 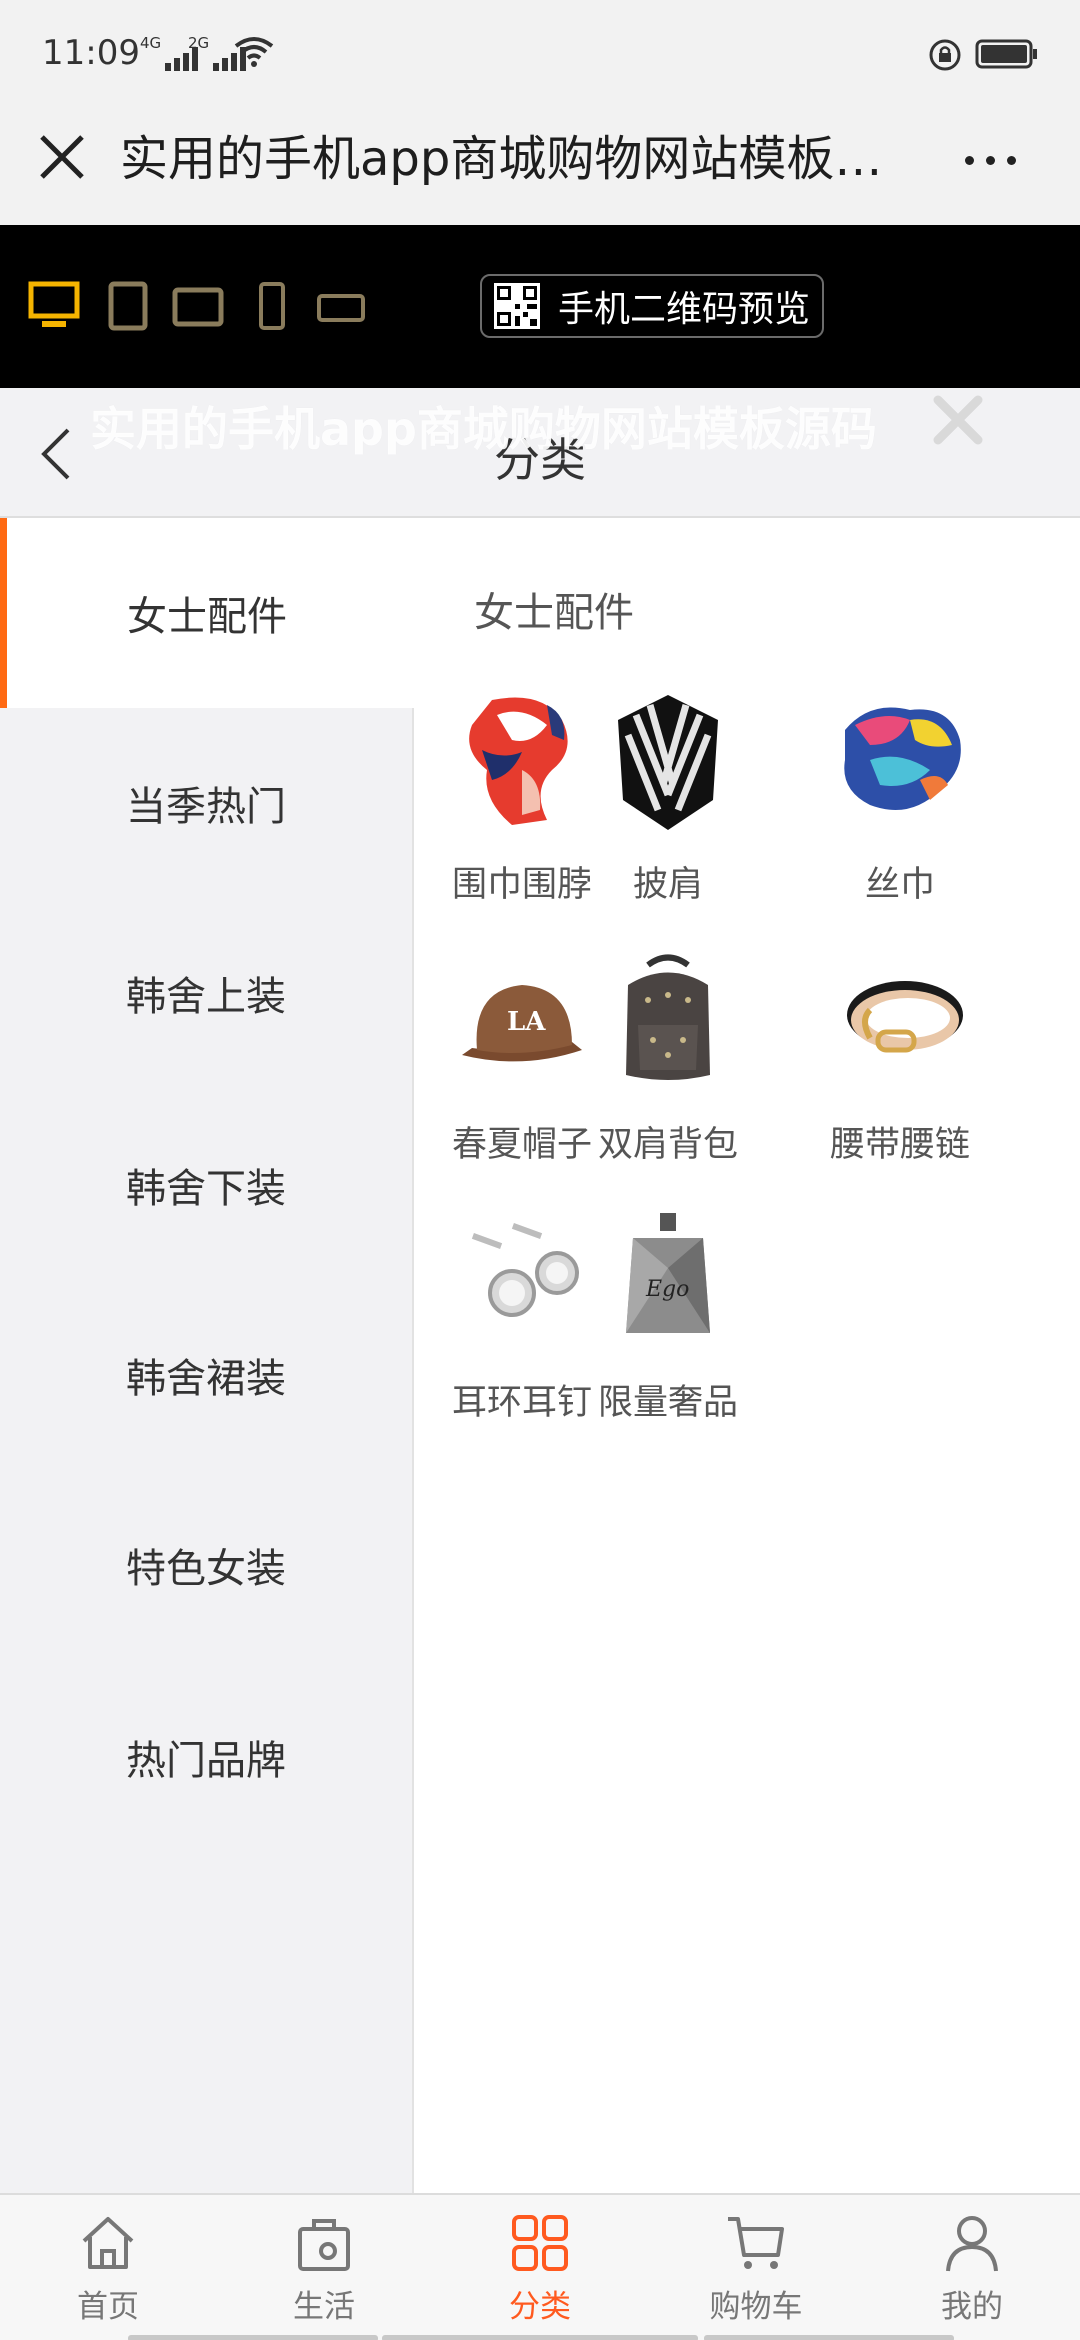 What do you see at coordinates (272, 306) in the screenshot?
I see `phone-icon` at bounding box center [272, 306].